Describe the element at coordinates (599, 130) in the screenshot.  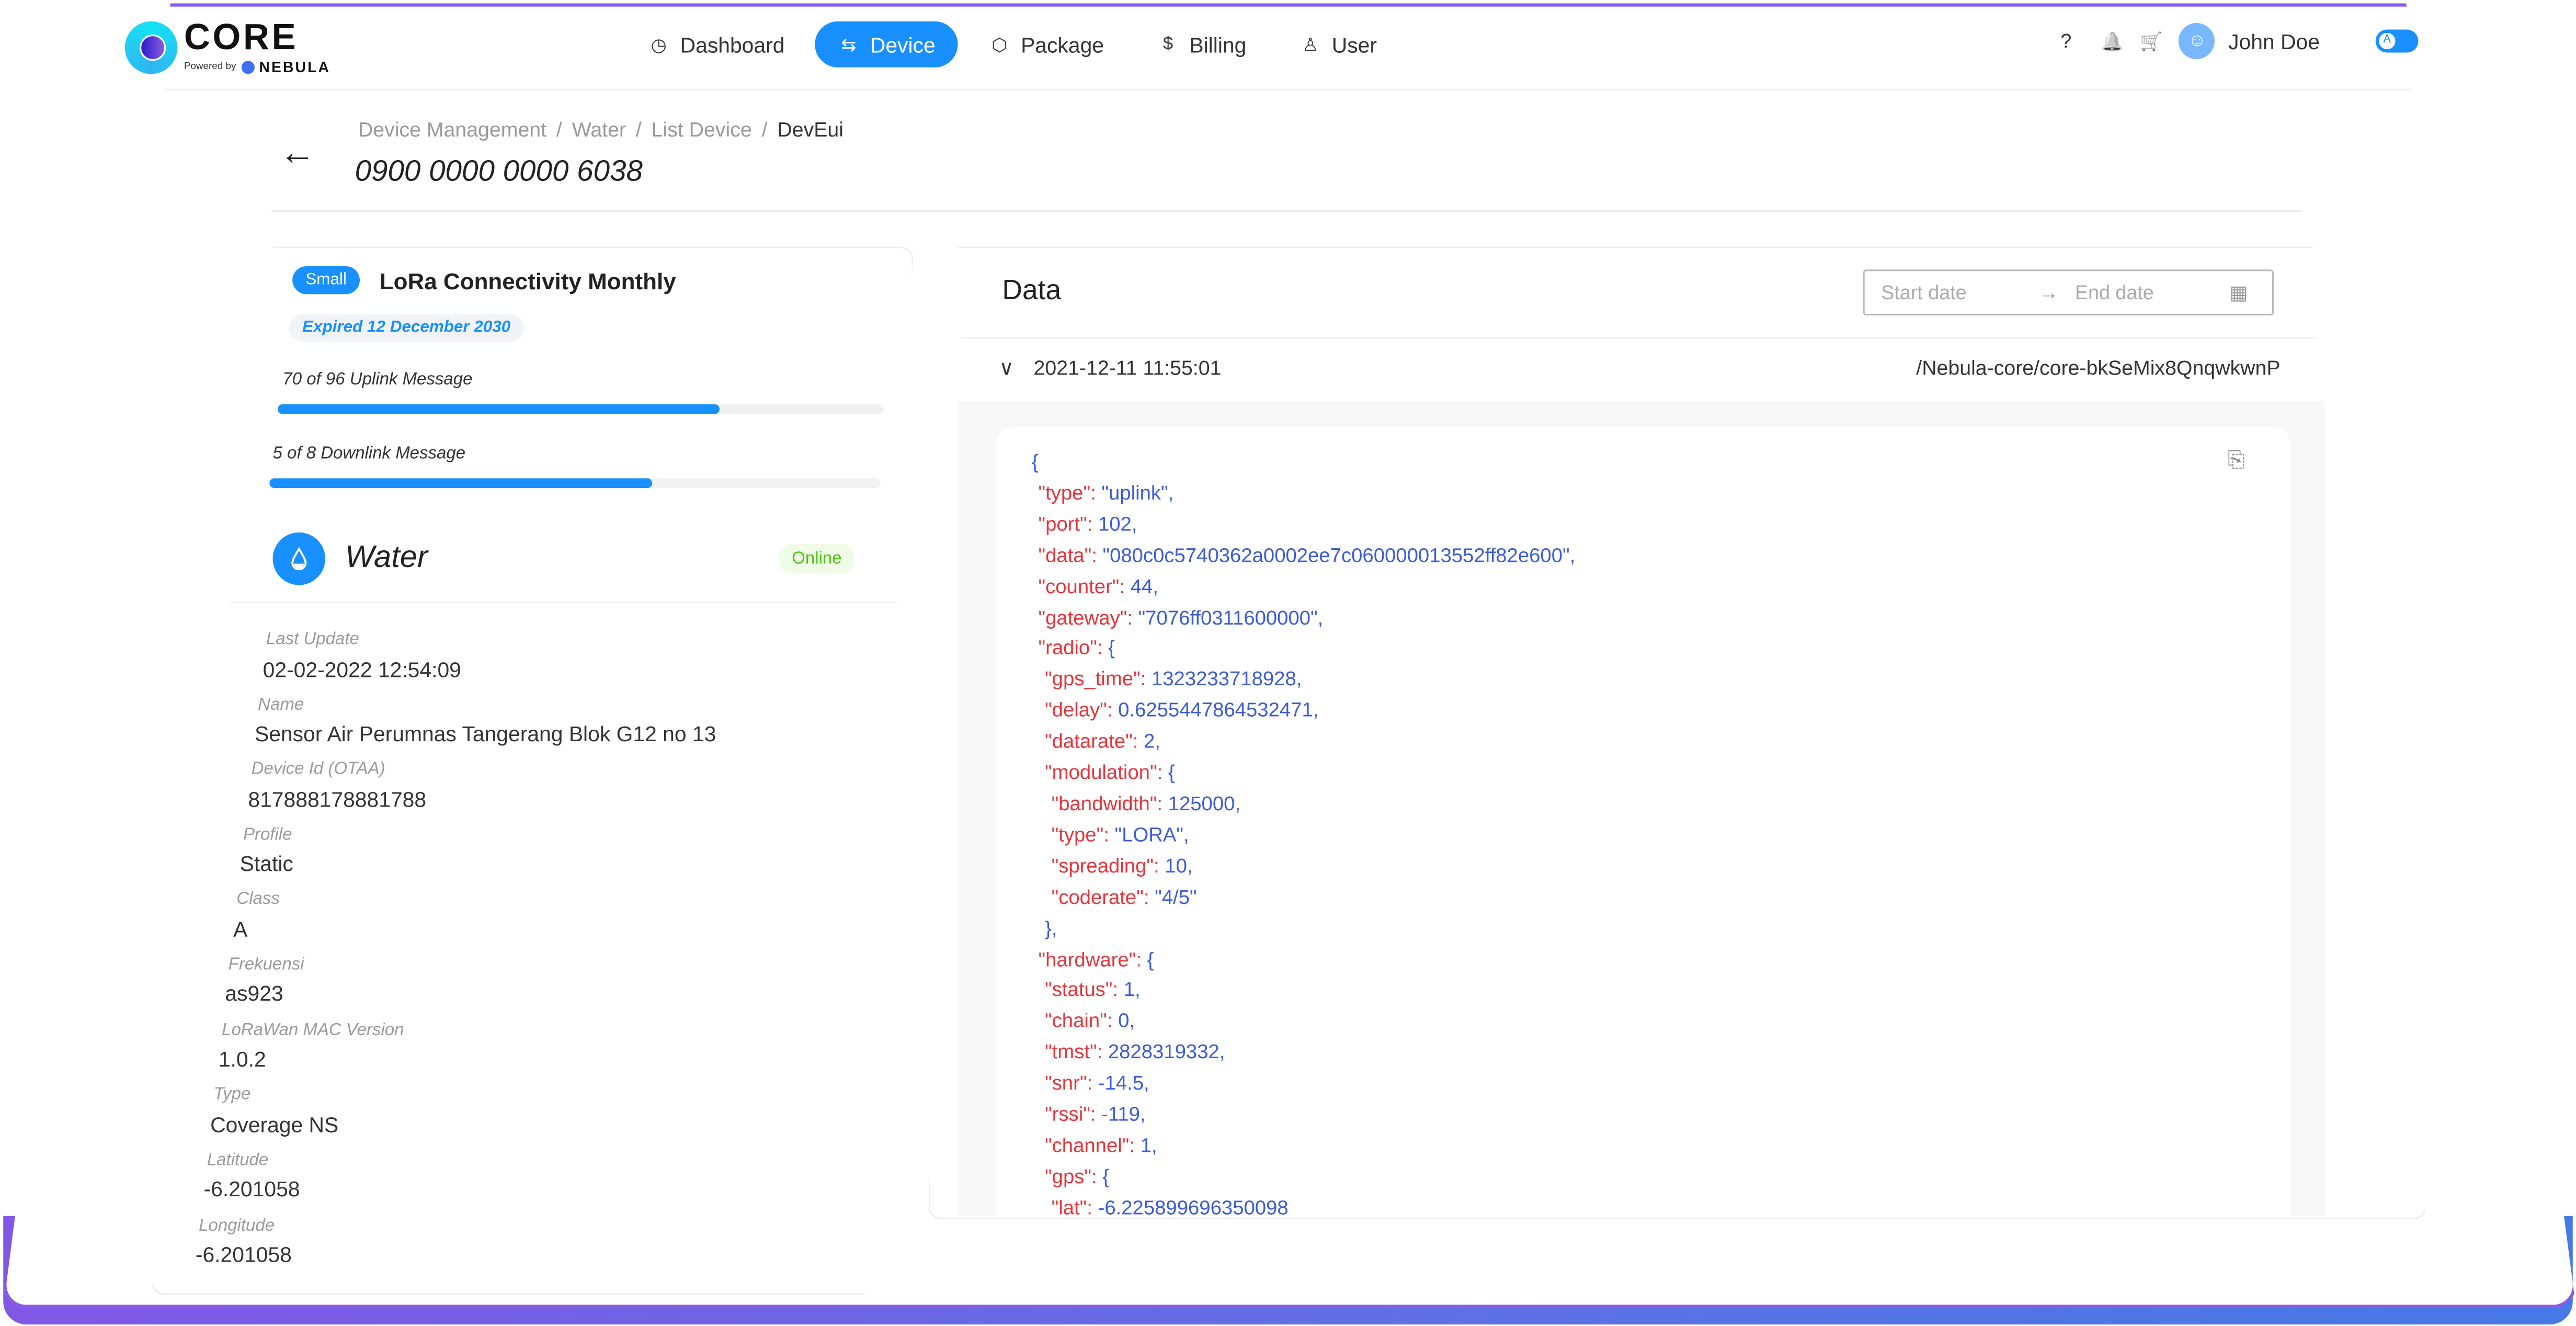
I see `breadcrumb-water: Water` at that location.